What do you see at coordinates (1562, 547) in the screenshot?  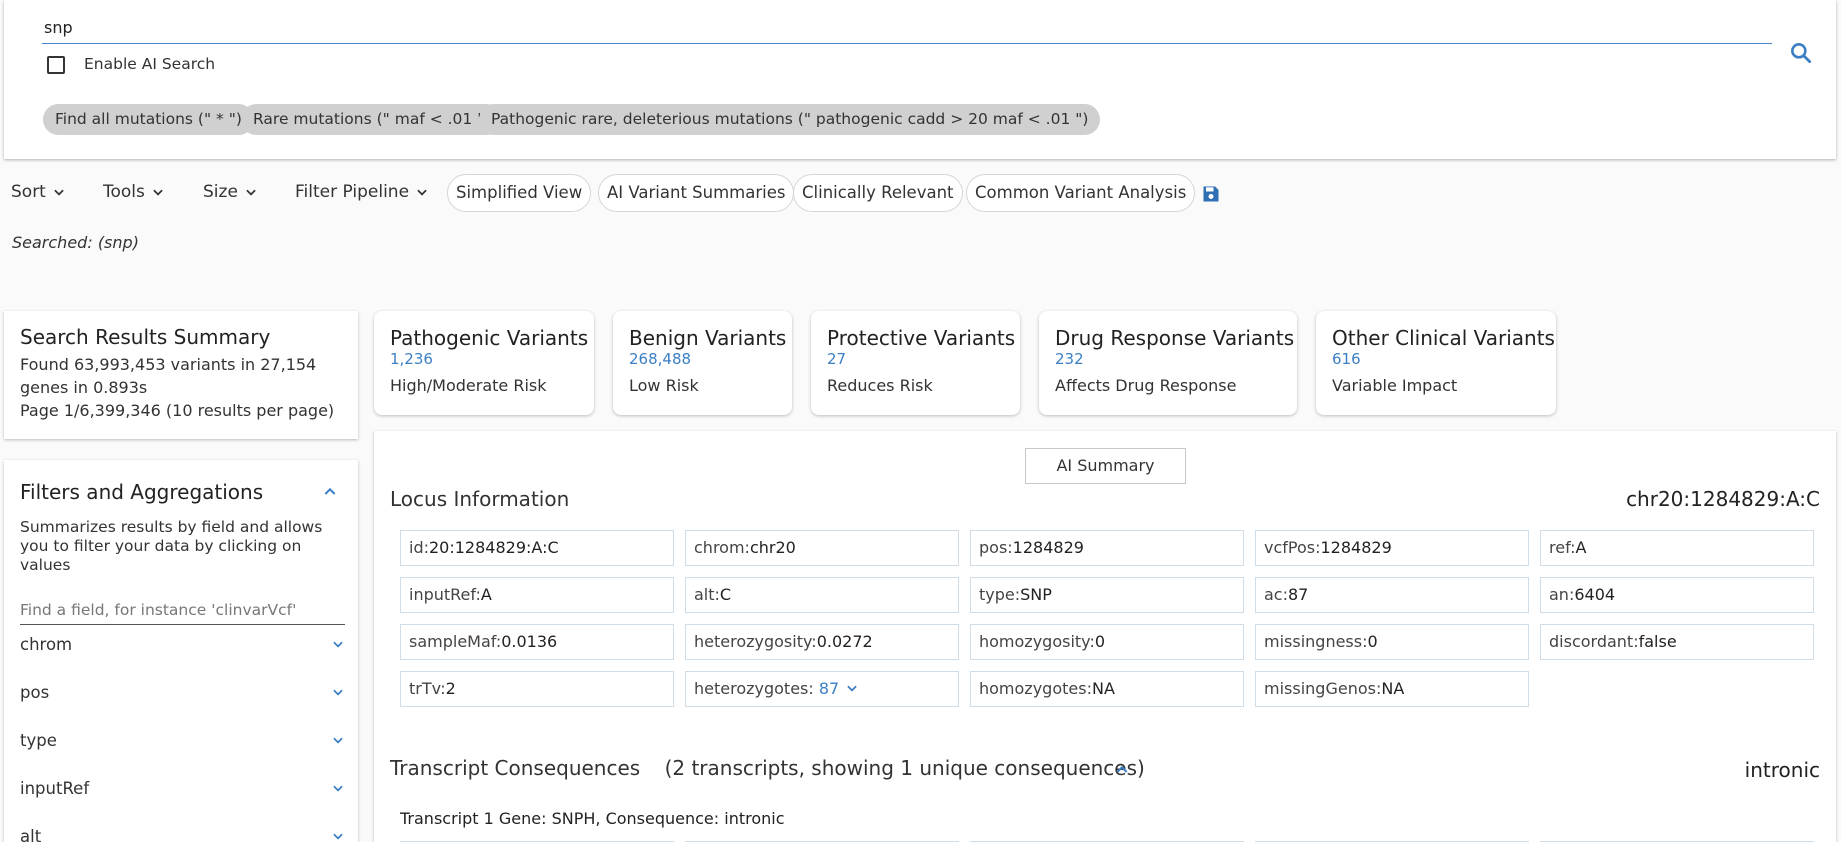 I see `field-key: ref:` at bounding box center [1562, 547].